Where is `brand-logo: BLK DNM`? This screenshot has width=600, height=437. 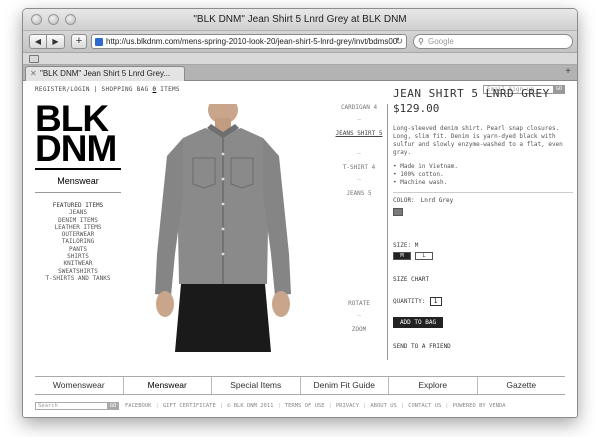 brand-logo: BLK DNM is located at coordinates (76, 134).